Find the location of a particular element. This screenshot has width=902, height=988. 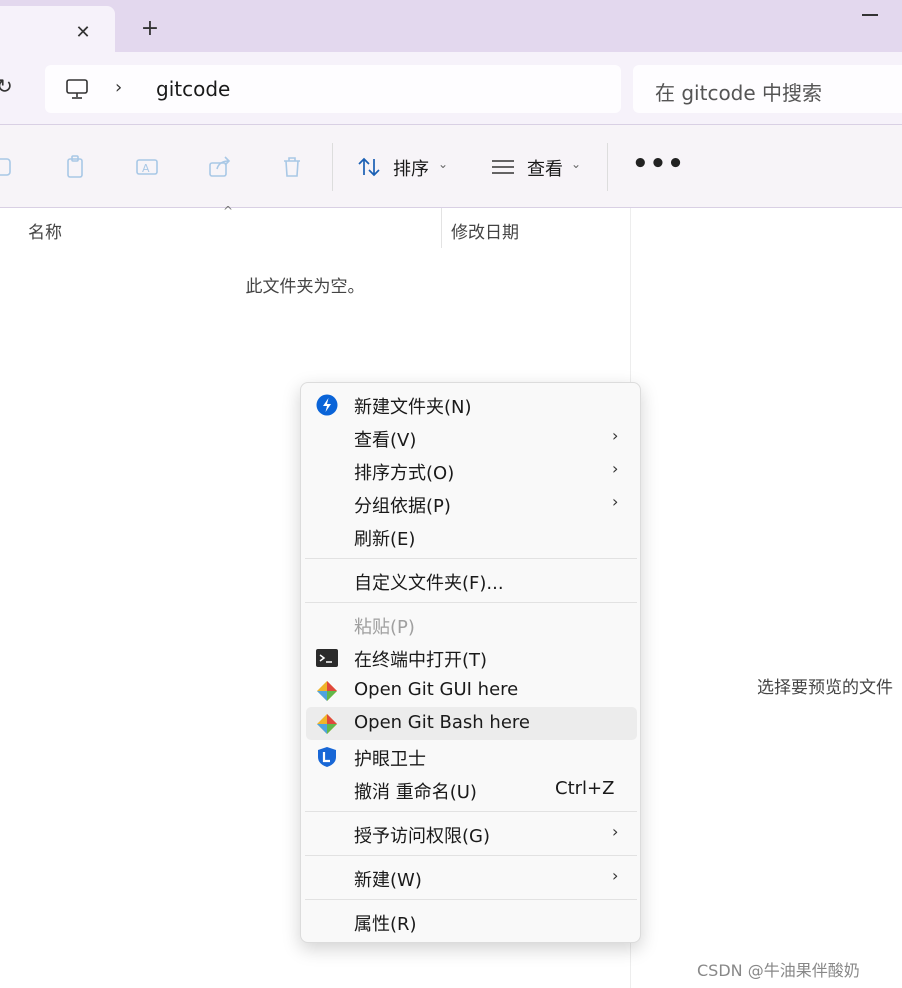

preview-pane-message: 选择要预览的文件 is located at coordinates (825, 688).